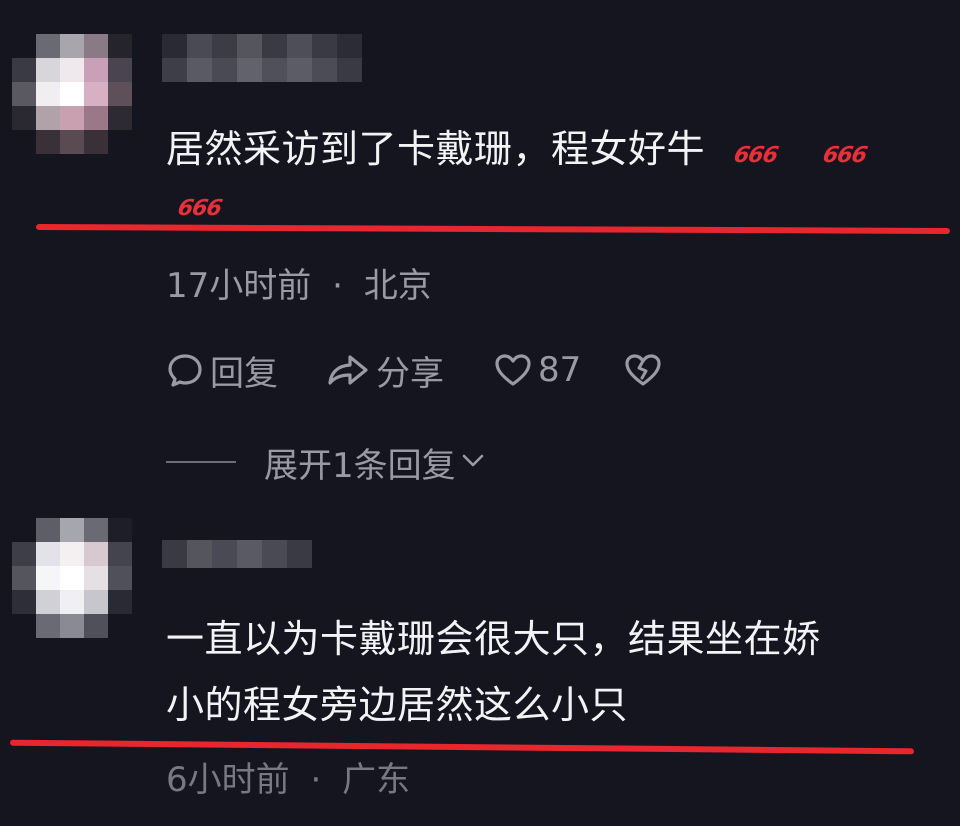  Describe the element at coordinates (397, 705) in the screenshot. I see `comment-text-line-2: 小的程女旁边居然这么小只` at that location.